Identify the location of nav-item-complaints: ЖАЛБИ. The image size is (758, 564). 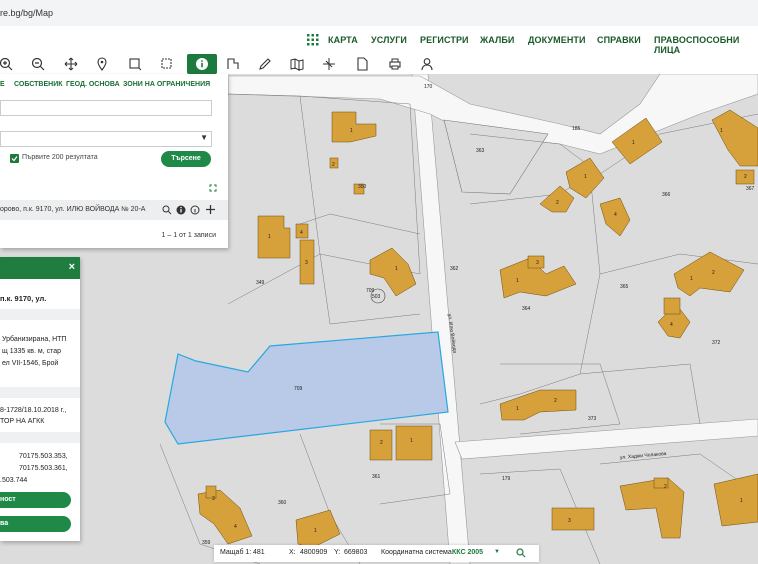
(497, 40).